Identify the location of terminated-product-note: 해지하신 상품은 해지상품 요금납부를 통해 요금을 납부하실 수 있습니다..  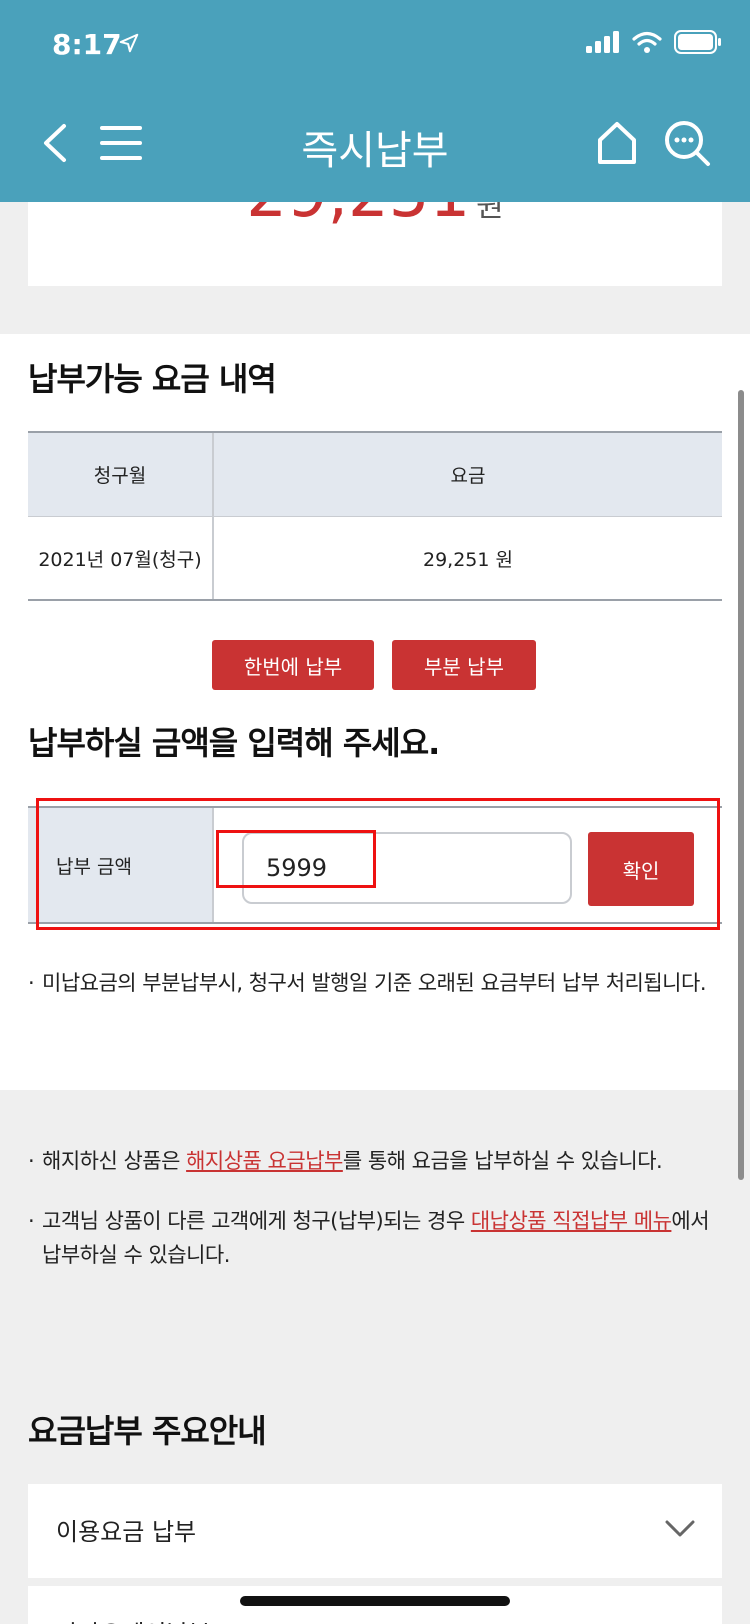
(378, 1161).